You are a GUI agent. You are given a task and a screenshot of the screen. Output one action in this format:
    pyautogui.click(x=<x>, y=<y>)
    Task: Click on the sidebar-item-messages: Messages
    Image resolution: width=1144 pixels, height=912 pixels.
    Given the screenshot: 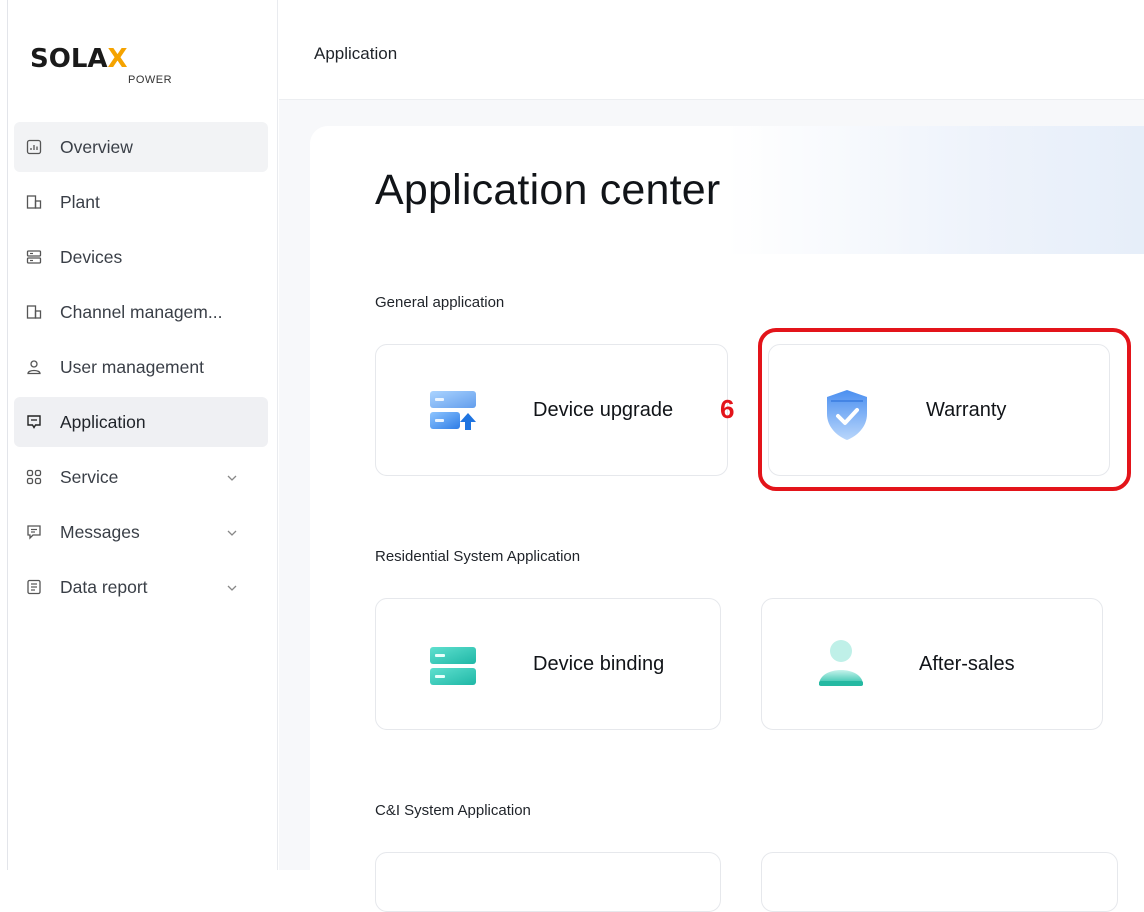 What is the action you would take?
    pyautogui.click(x=141, y=532)
    